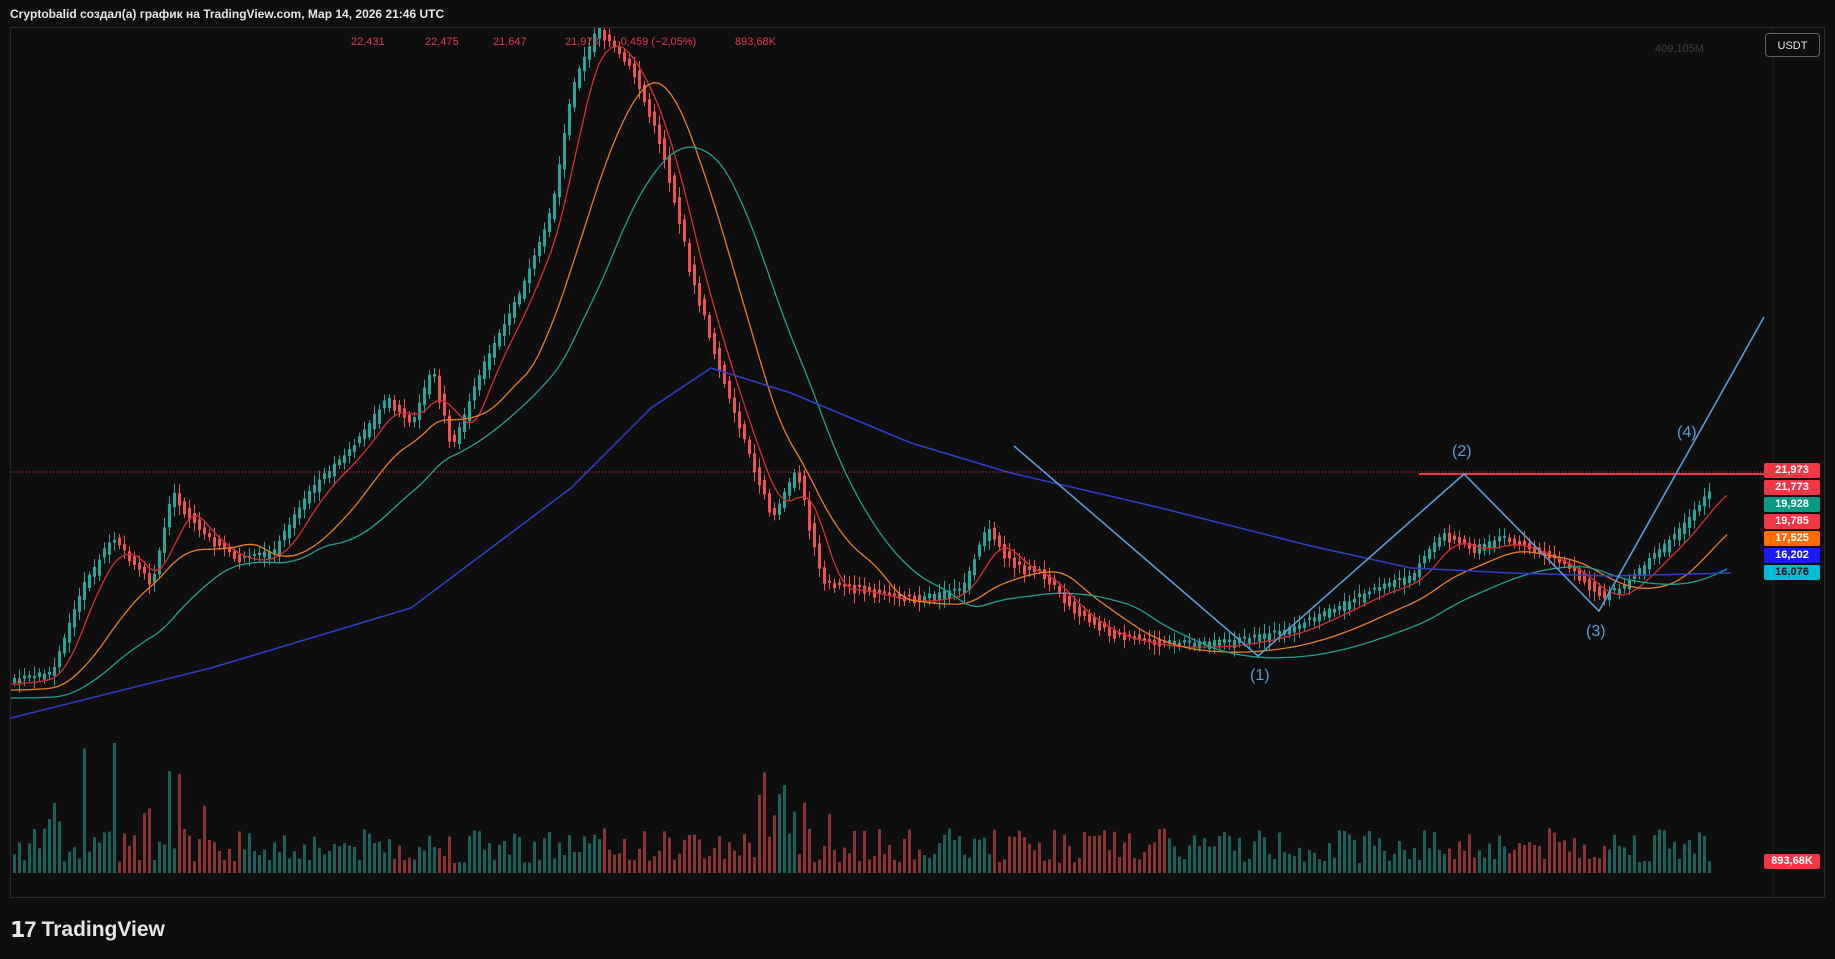  What do you see at coordinates (1792, 45) in the screenshot?
I see `currency-button: USDT` at bounding box center [1792, 45].